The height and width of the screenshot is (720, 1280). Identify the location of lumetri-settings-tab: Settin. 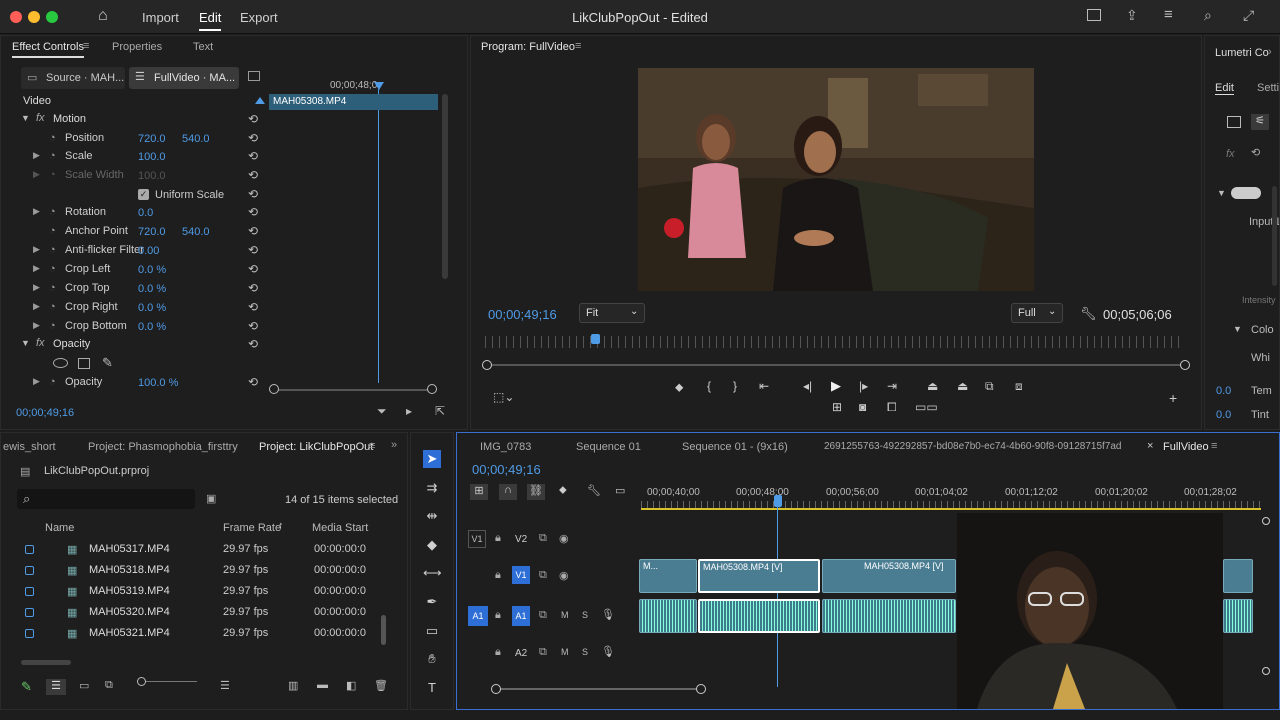
(1268, 88).